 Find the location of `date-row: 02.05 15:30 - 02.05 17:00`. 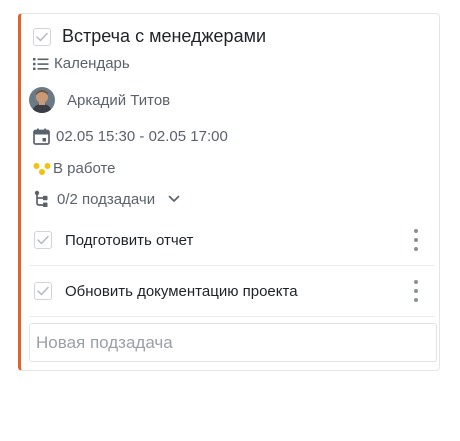

date-row: 02.05 15:30 - 02.05 17:00 is located at coordinates (236, 136).